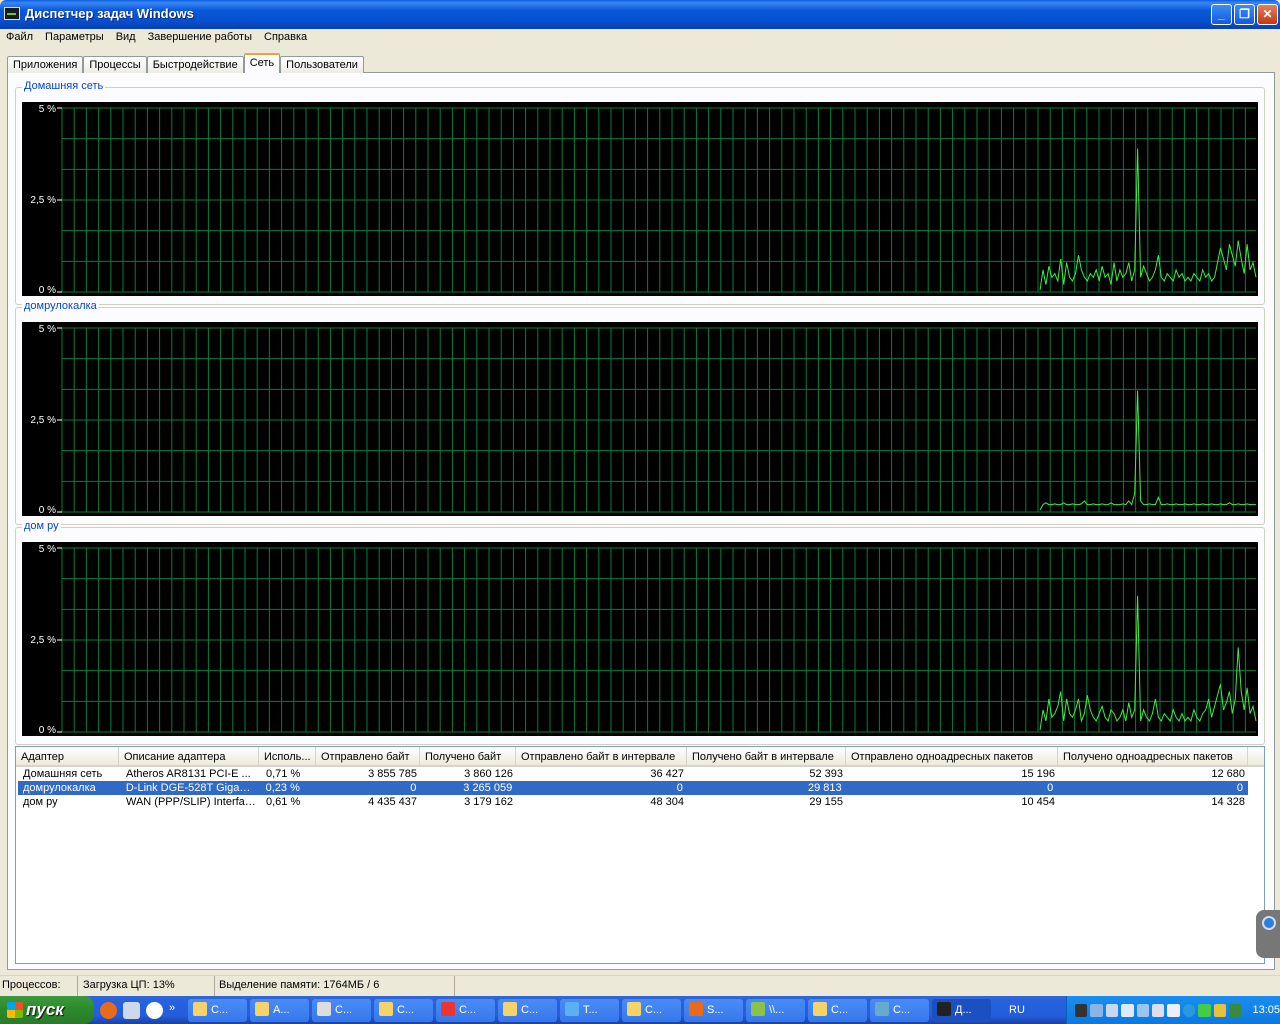 The width and height of the screenshot is (1280, 1024). I want to click on table-cell: 52 393, so click(826, 774).